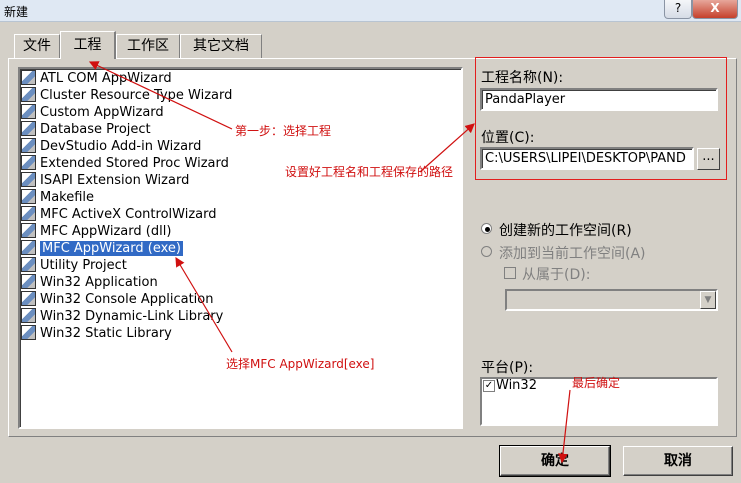  Describe the element at coordinates (160, 95) in the screenshot. I see `arrow-to-projects-tab` at that location.